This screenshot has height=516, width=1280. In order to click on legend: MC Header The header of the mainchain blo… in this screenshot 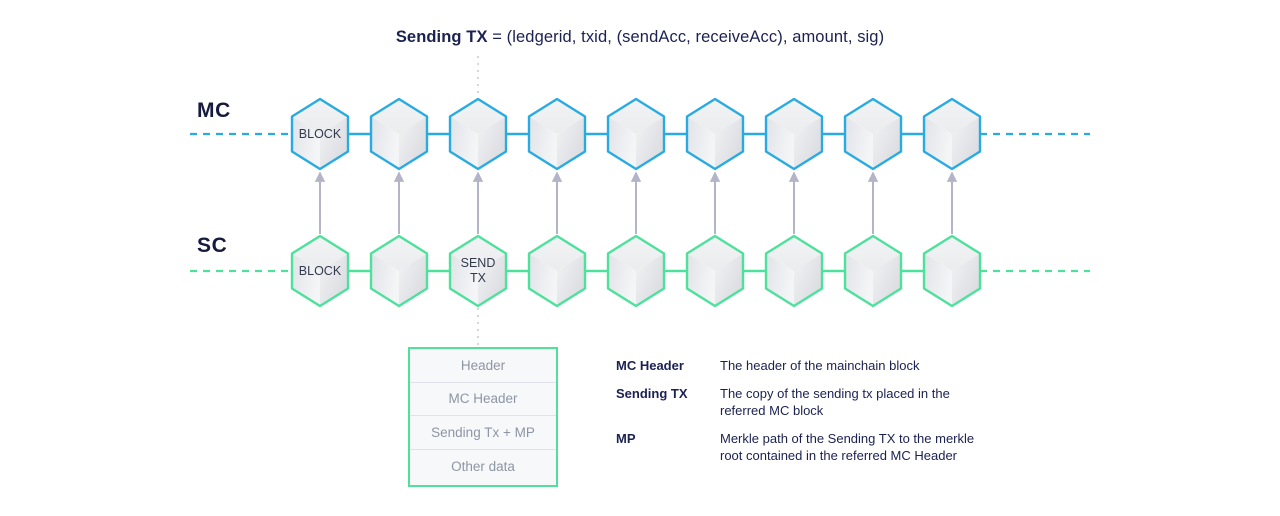, I will do `click(856, 416)`.